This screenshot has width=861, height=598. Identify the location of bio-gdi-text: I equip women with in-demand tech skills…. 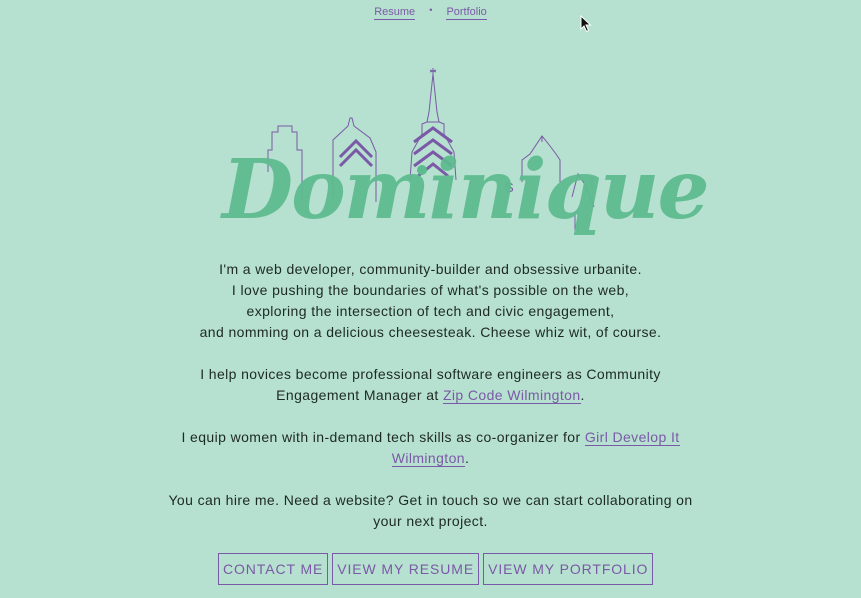
(383, 437).